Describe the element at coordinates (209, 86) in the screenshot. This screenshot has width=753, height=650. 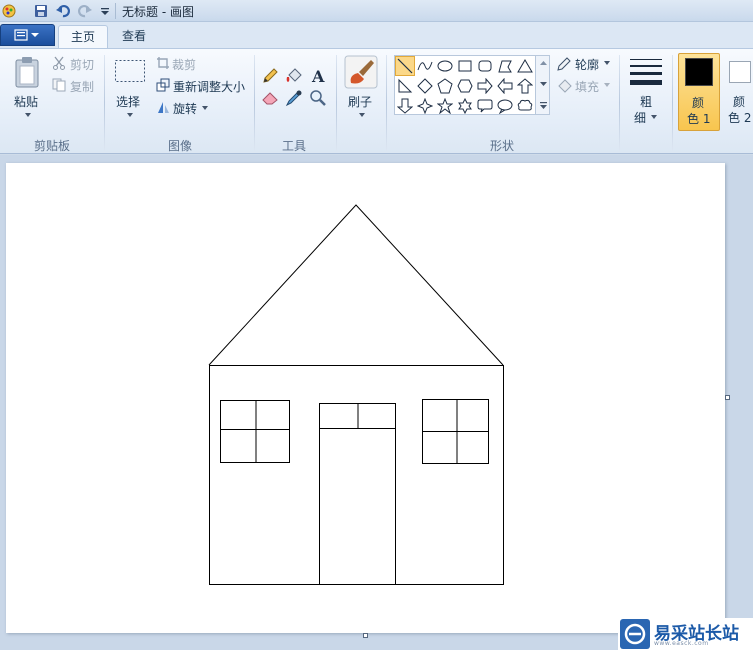
I see `resize-button: 重新调整大小` at that location.